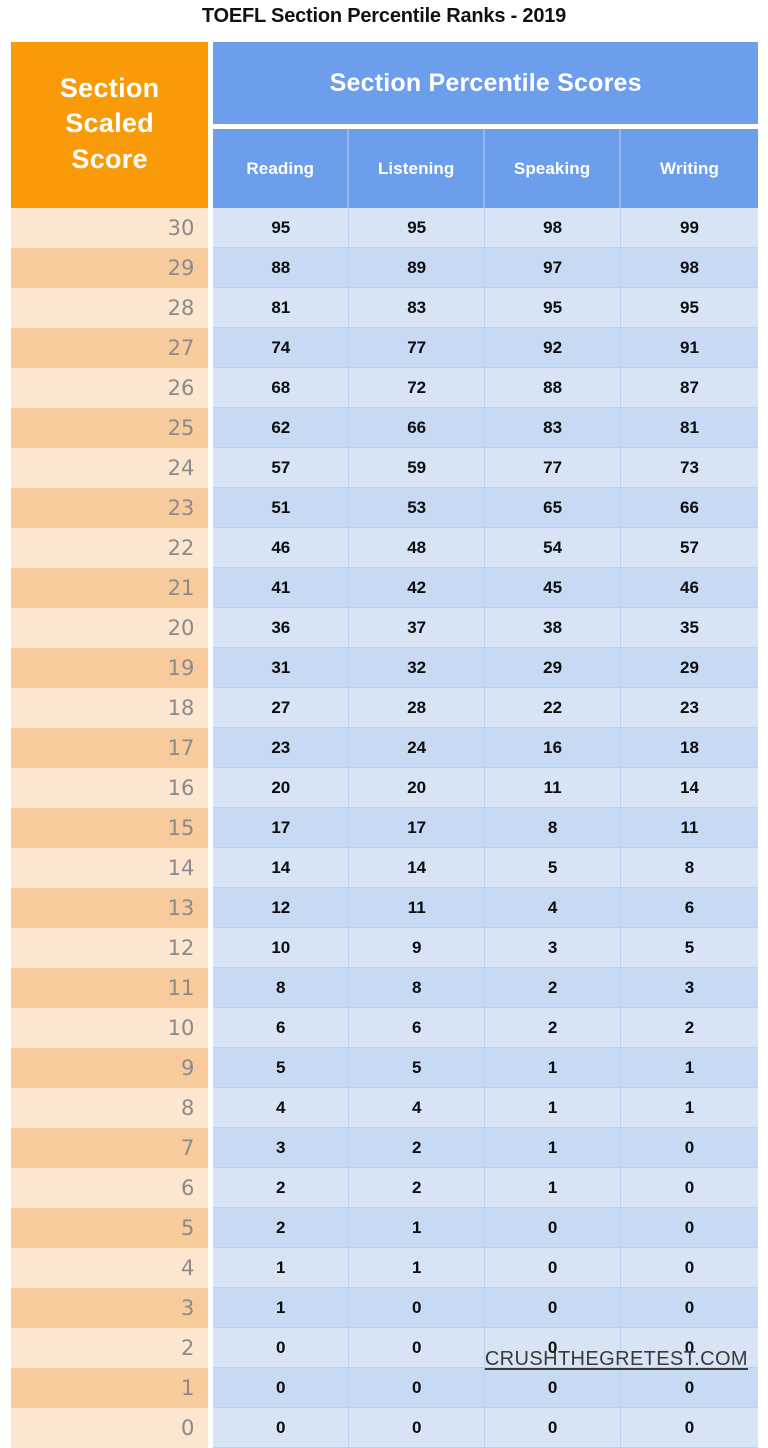  Describe the element at coordinates (417, 348) in the screenshot. I see `cell-listening-percentile: 77` at that location.